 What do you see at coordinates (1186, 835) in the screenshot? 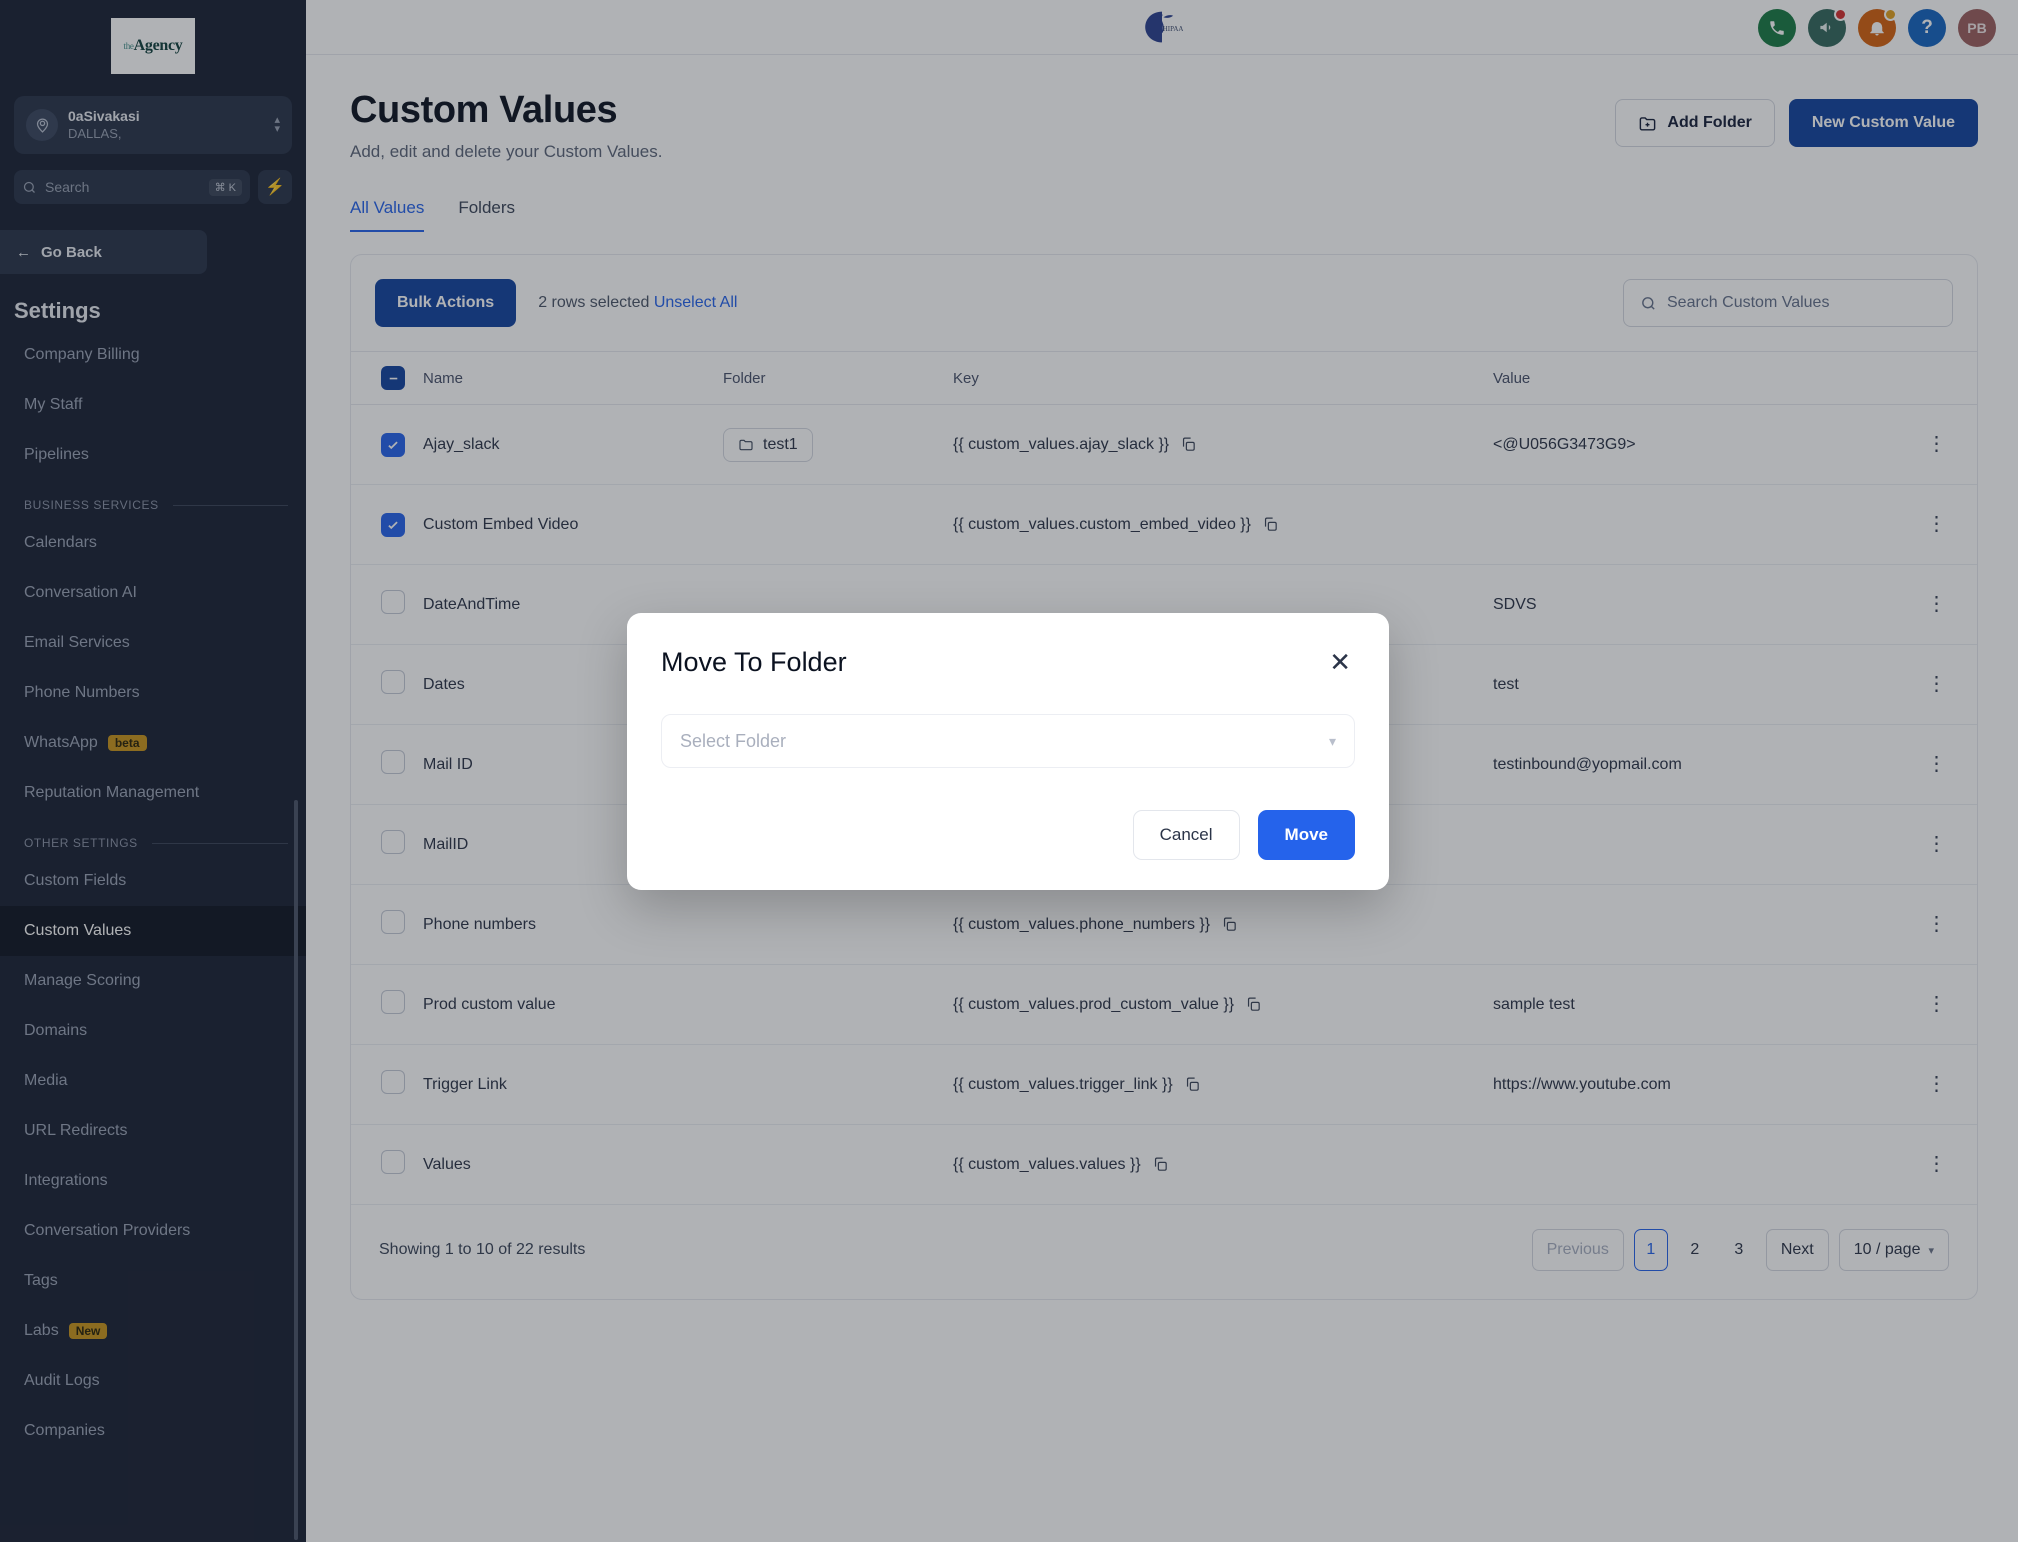
I see `cancel-button: Cancel` at bounding box center [1186, 835].